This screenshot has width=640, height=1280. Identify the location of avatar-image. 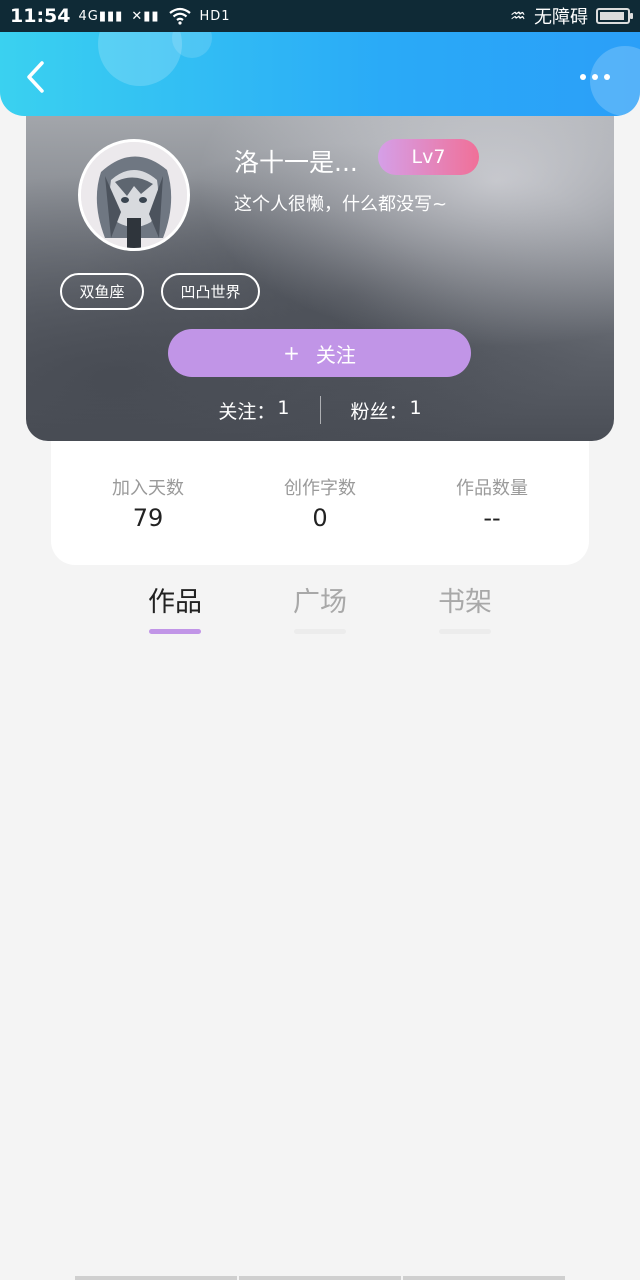
(134, 195).